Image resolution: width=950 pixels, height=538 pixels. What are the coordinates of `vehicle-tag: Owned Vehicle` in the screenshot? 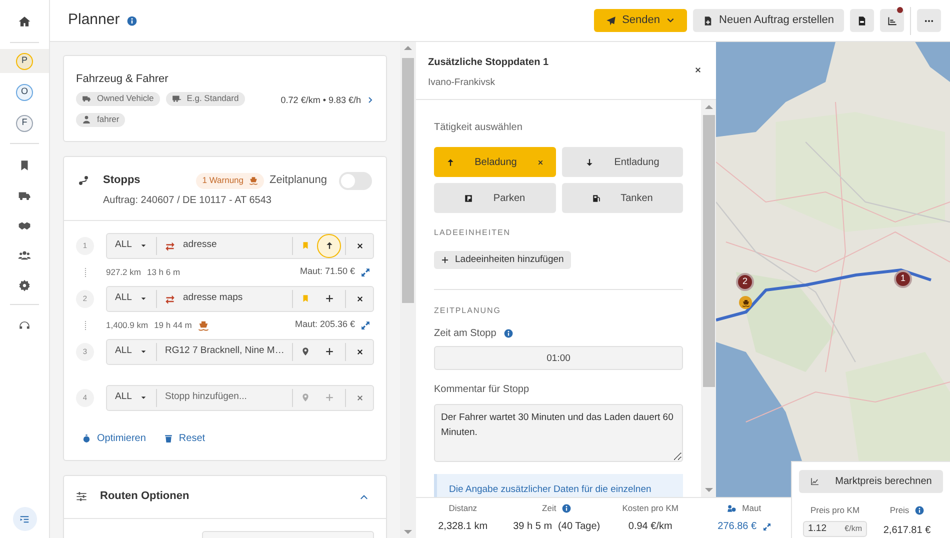 It's located at (118, 99).